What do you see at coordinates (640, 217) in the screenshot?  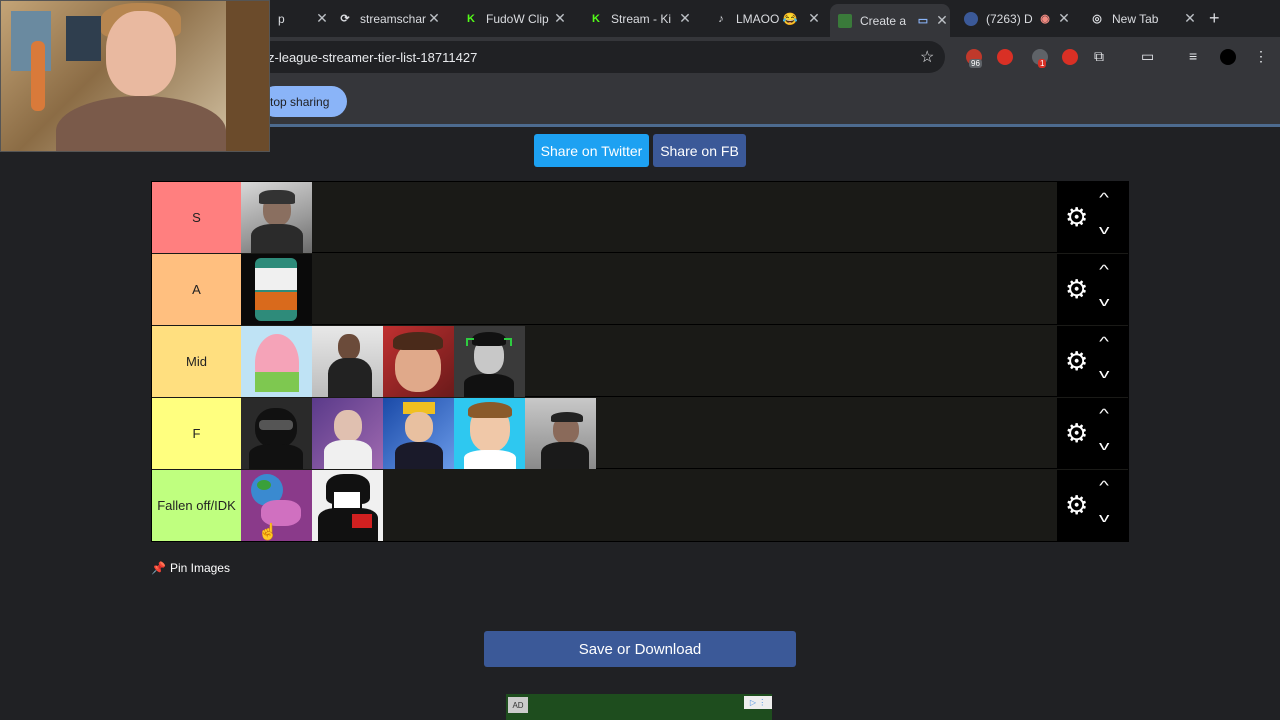 I see `tier-row-s: S ⚙ ^ v` at bounding box center [640, 217].